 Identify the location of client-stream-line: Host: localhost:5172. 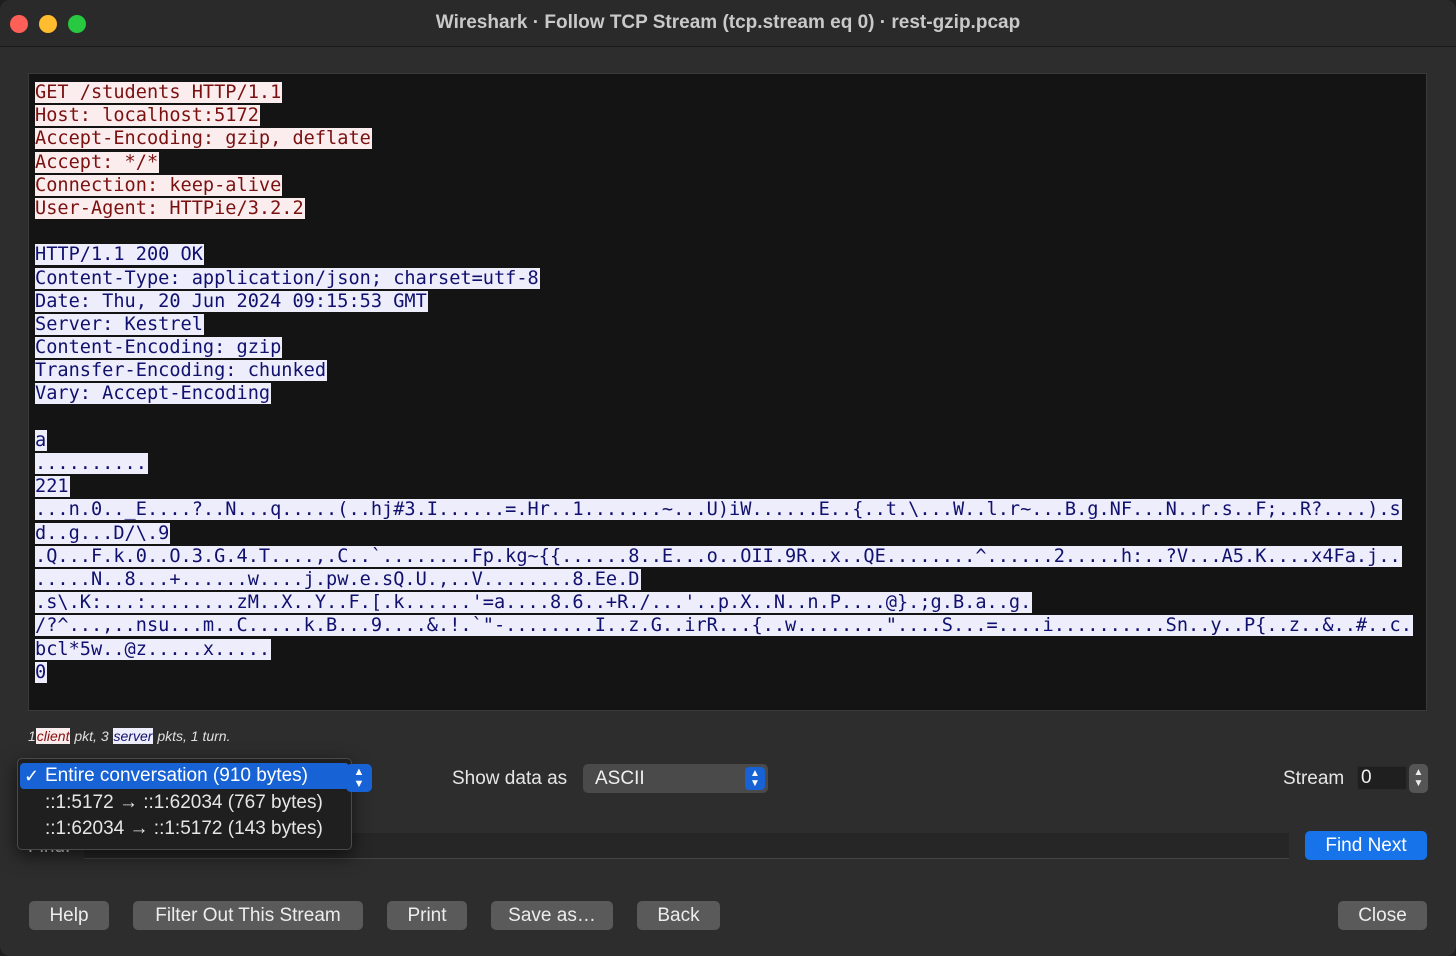
(730, 115).